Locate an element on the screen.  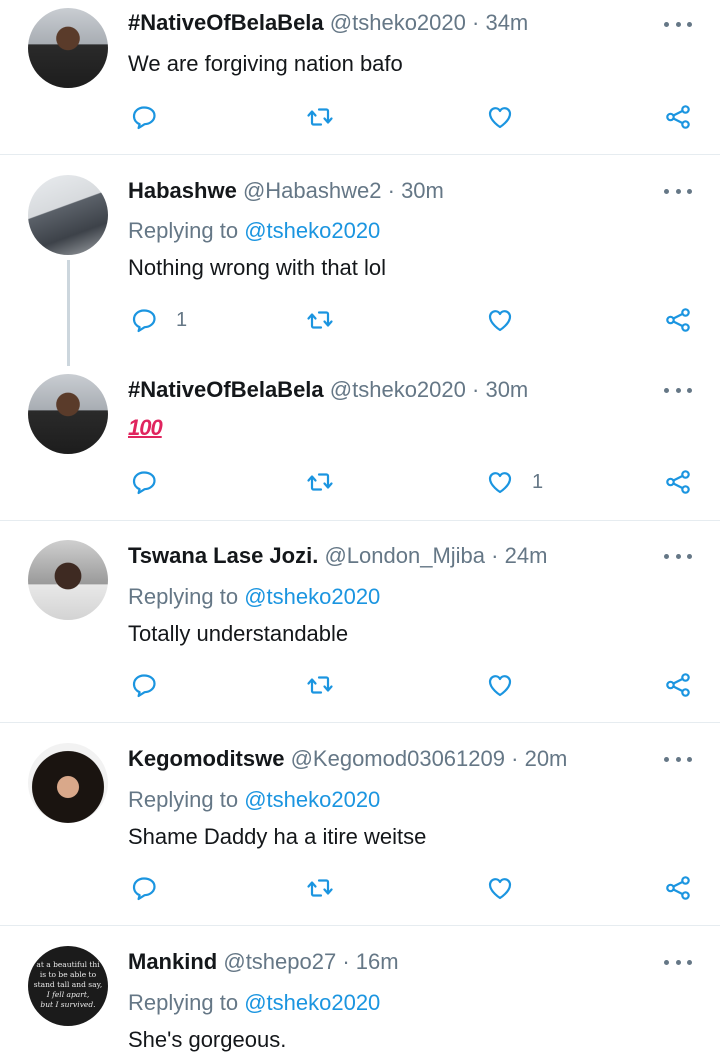
display-name: Mankind is located at coordinates (172, 961).